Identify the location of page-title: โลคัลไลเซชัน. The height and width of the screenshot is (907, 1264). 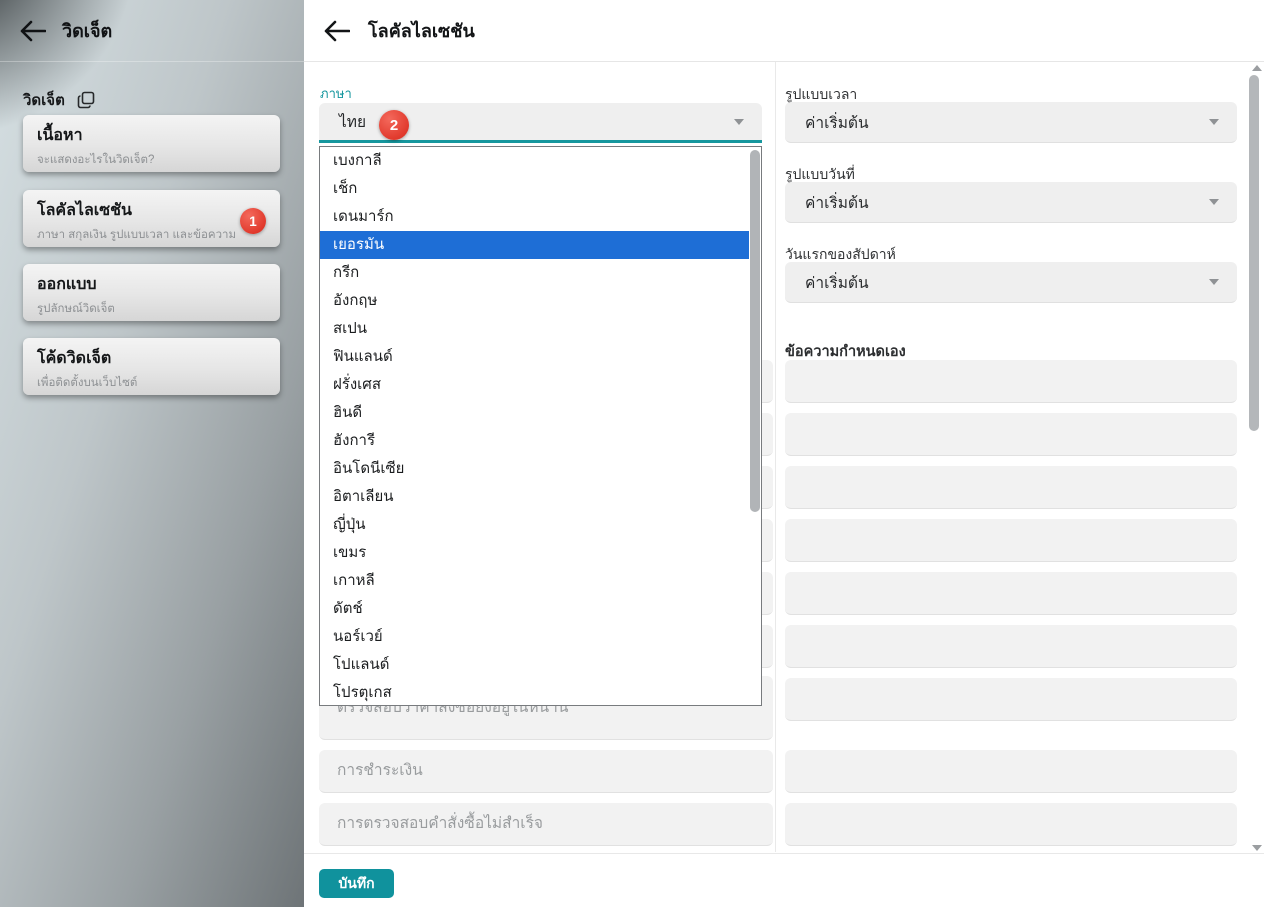
(421, 31).